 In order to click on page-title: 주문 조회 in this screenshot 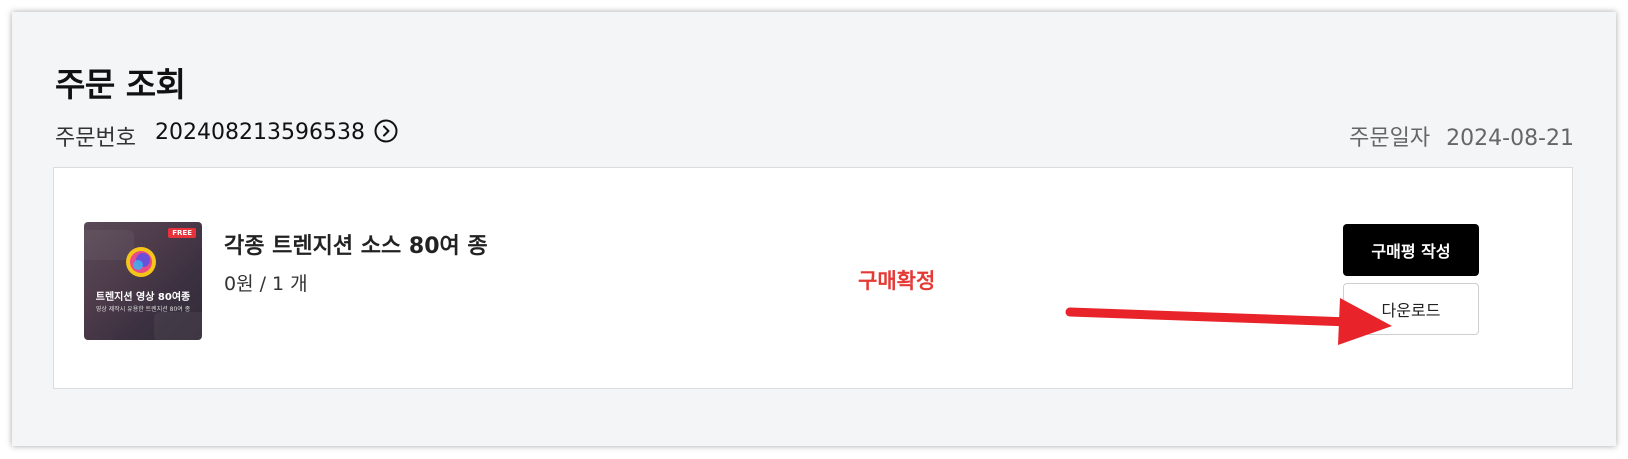, I will do `click(120, 84)`.